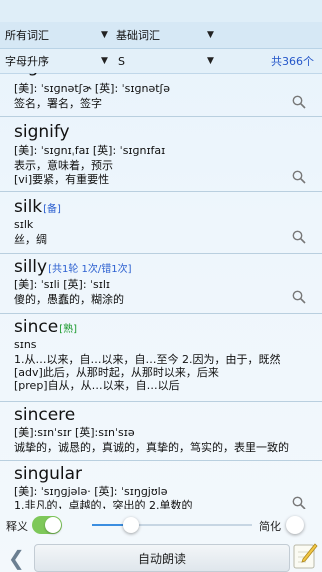 This screenshot has width=322, height=572. I want to click on status-bar, so click(161, 11).